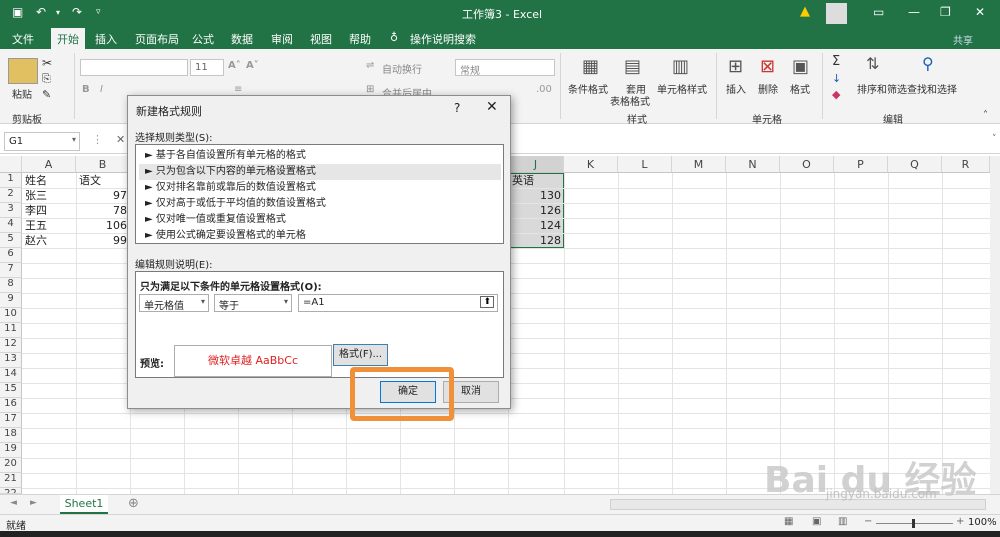 The width and height of the screenshot is (1000, 537). Describe the element at coordinates (23, 71) in the screenshot. I see `paste-icon` at that location.